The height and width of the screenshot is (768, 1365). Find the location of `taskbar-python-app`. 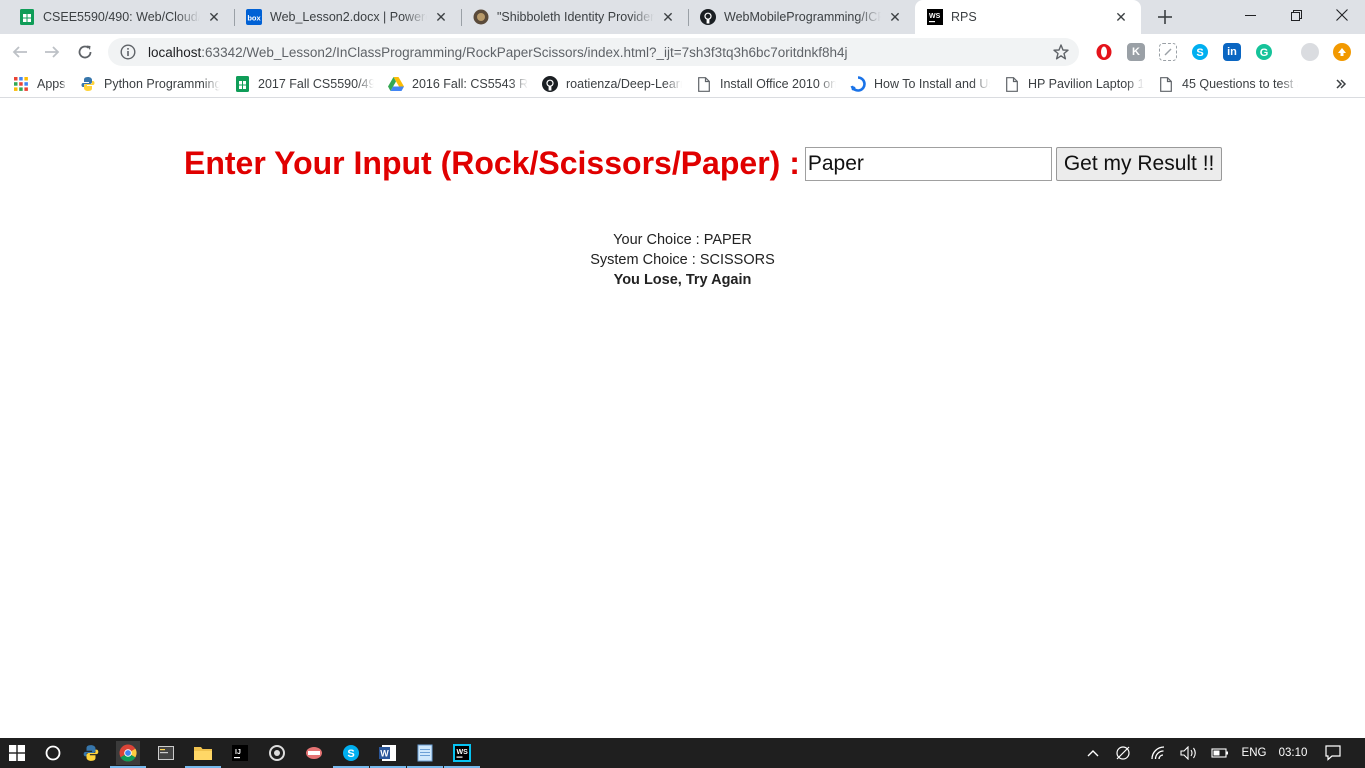

taskbar-python-app is located at coordinates (91, 753).